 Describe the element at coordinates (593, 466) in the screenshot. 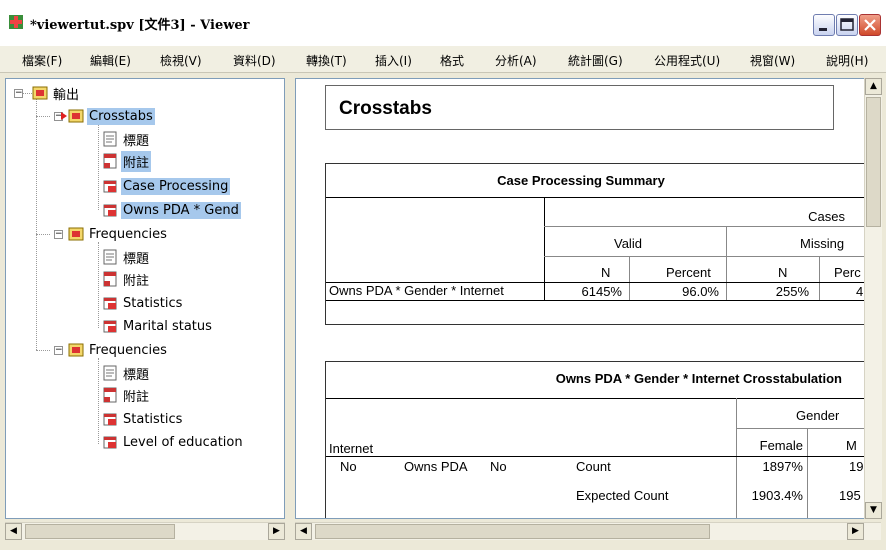

I see `row-stat-count: Count` at that location.